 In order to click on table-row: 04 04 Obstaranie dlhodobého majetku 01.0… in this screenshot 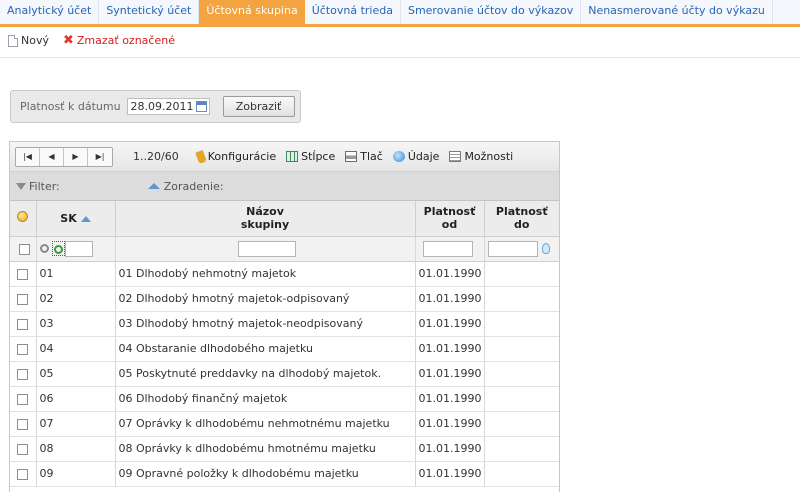, I will do `click(284, 349)`.